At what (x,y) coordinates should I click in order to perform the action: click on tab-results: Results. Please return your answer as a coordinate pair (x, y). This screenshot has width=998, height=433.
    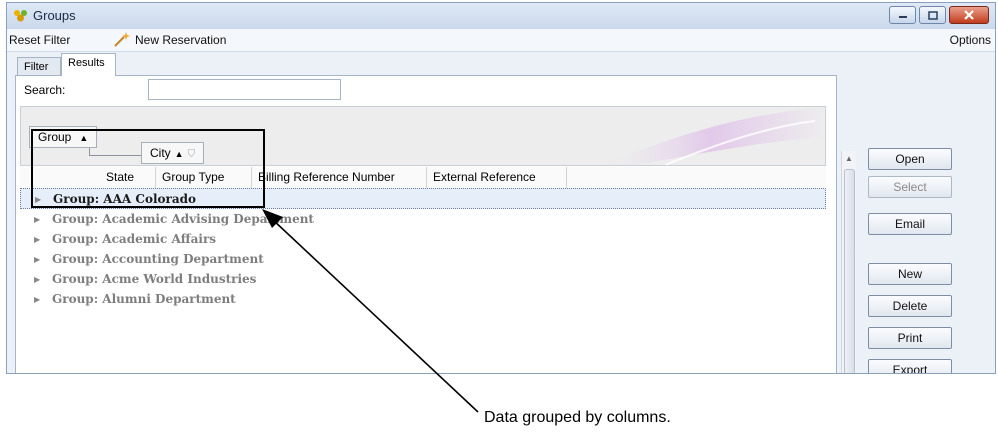
    Looking at the image, I should click on (88, 64).